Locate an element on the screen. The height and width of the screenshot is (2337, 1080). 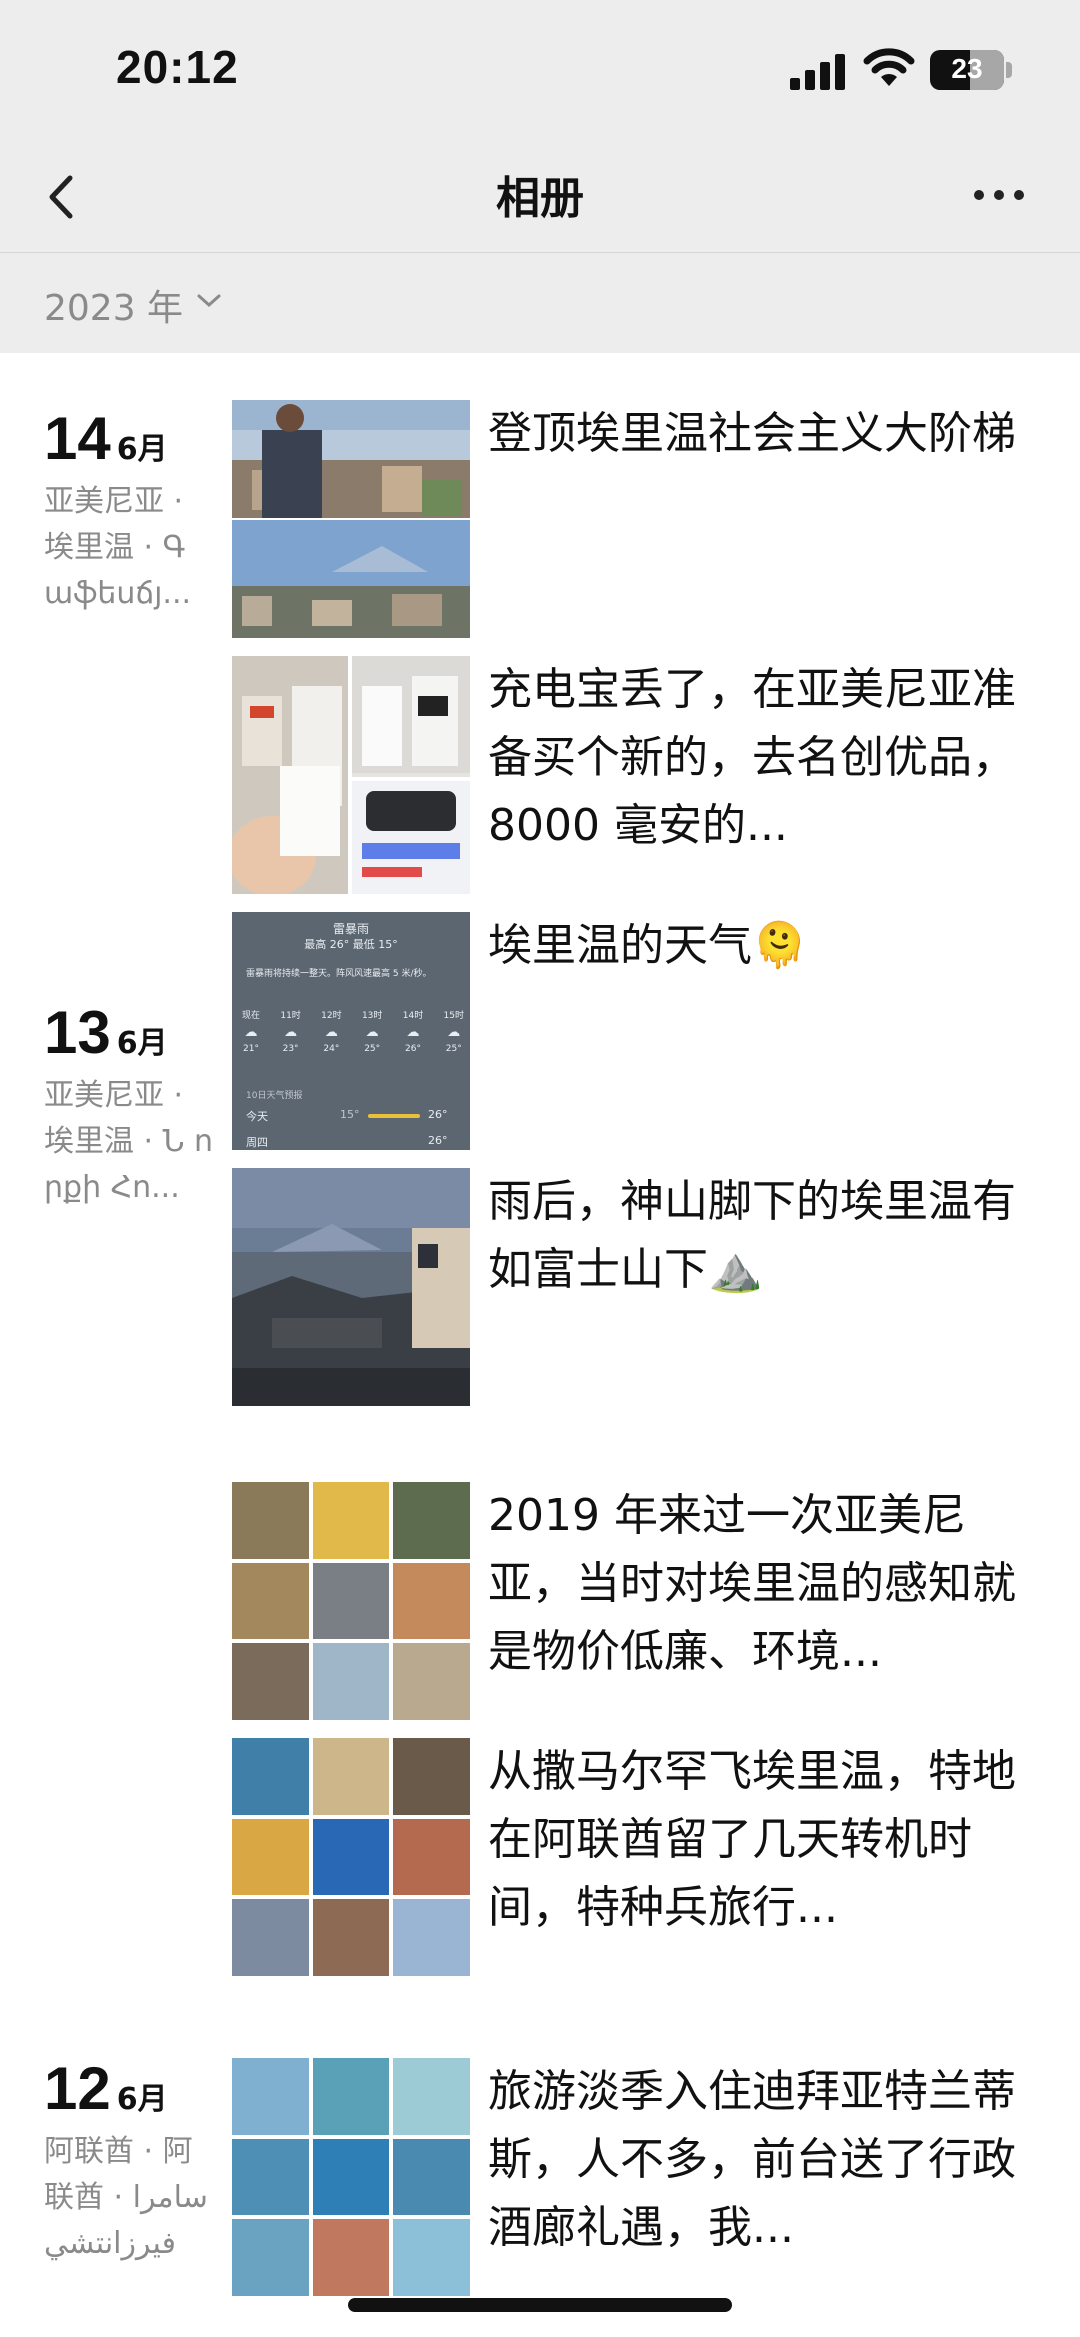
chevron-down-icon is located at coordinates (209, 301).